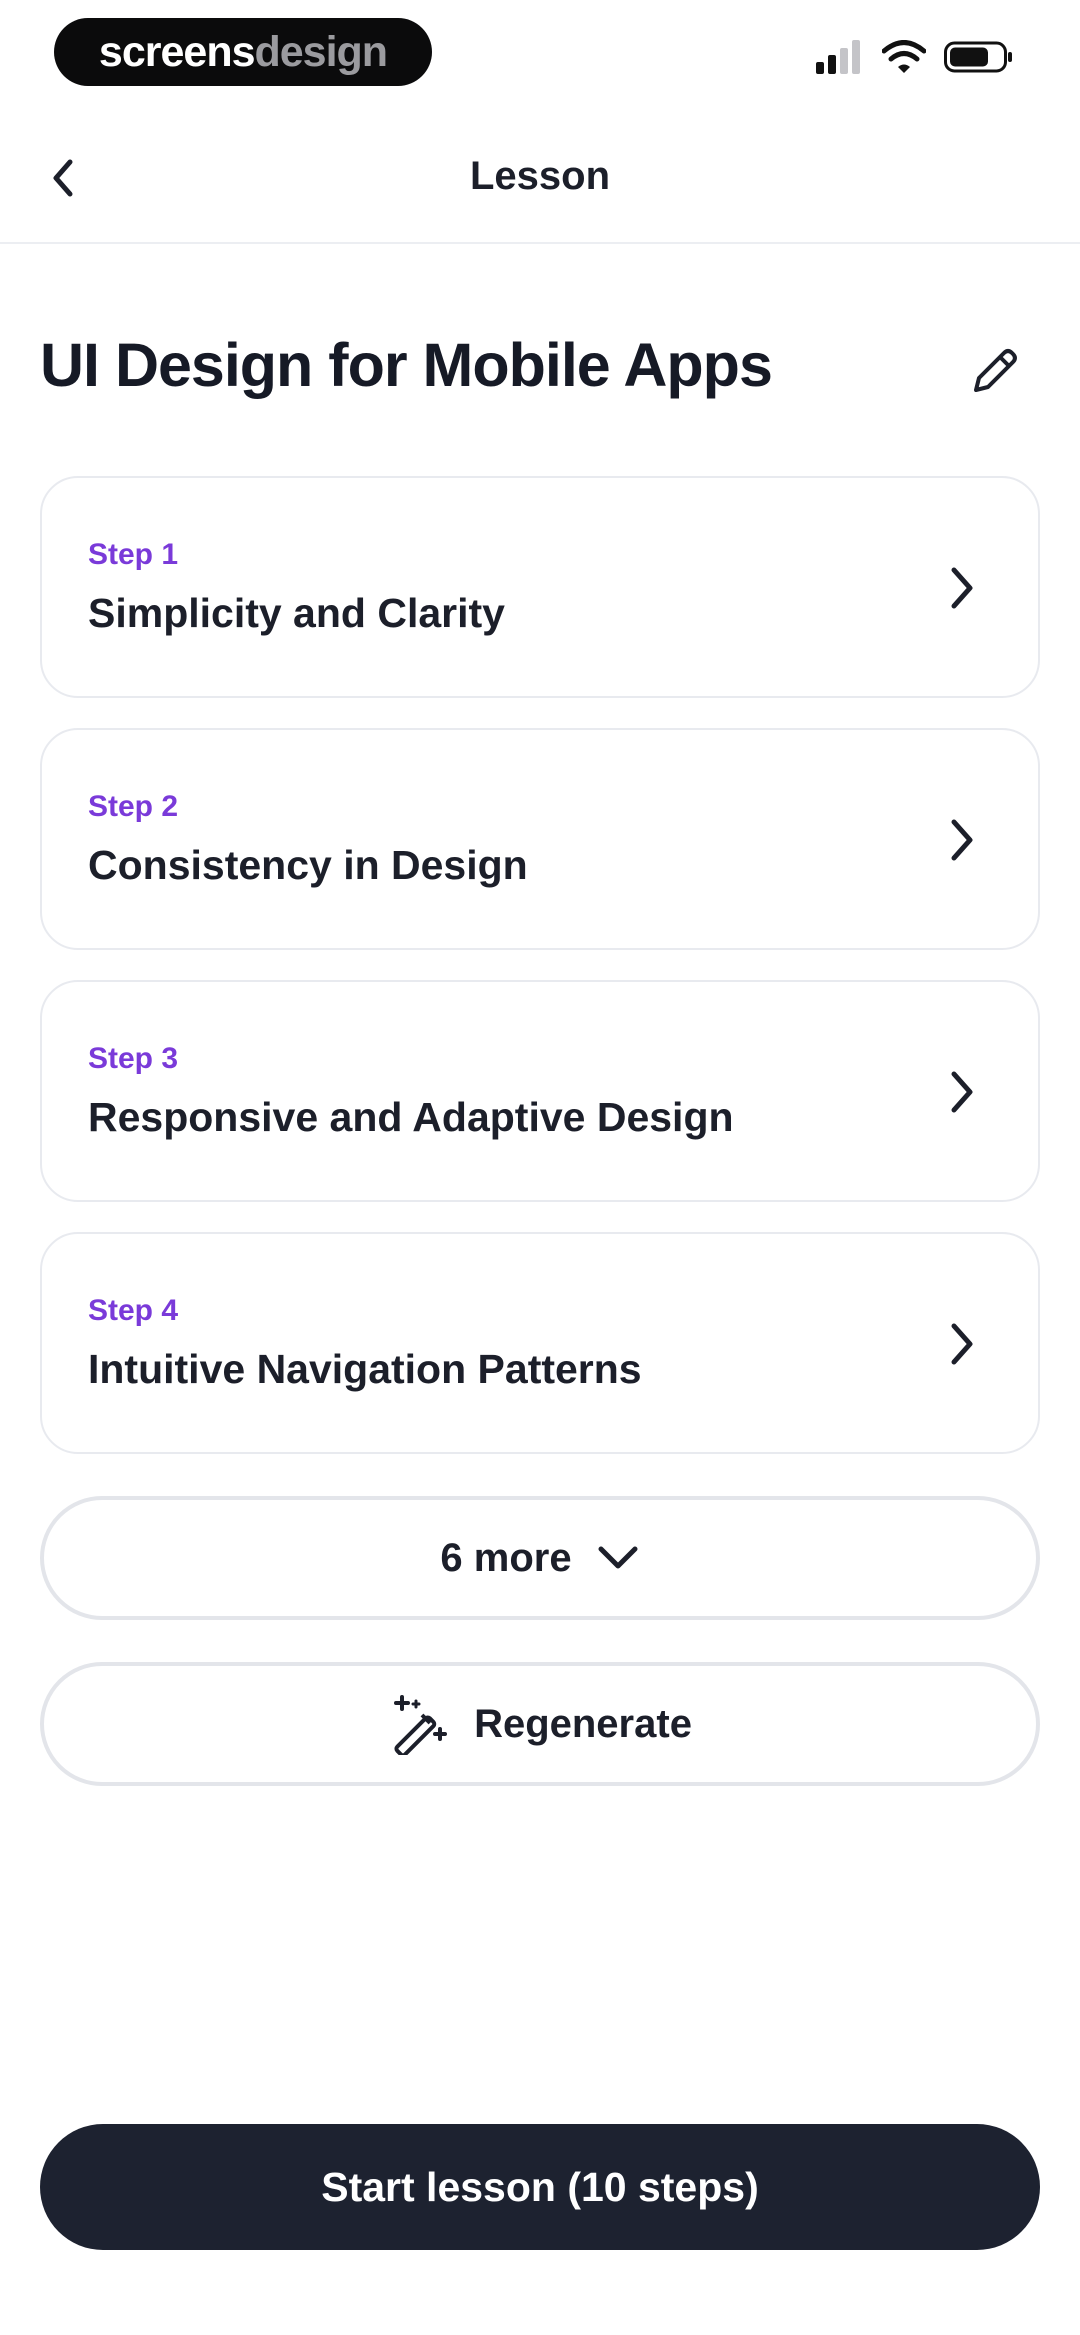 The width and height of the screenshot is (1080, 2335). I want to click on chevron-down-icon, so click(618, 1557).